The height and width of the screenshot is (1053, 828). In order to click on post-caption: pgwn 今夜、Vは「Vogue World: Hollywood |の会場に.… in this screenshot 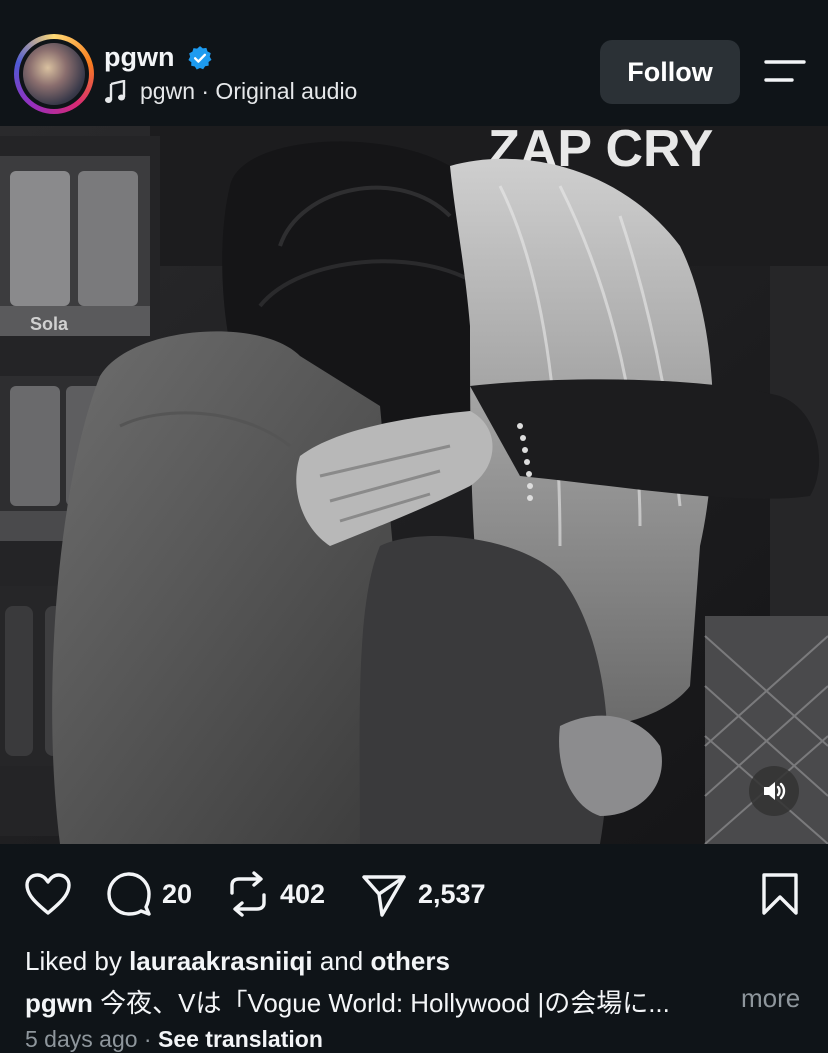, I will do `click(420, 1001)`.